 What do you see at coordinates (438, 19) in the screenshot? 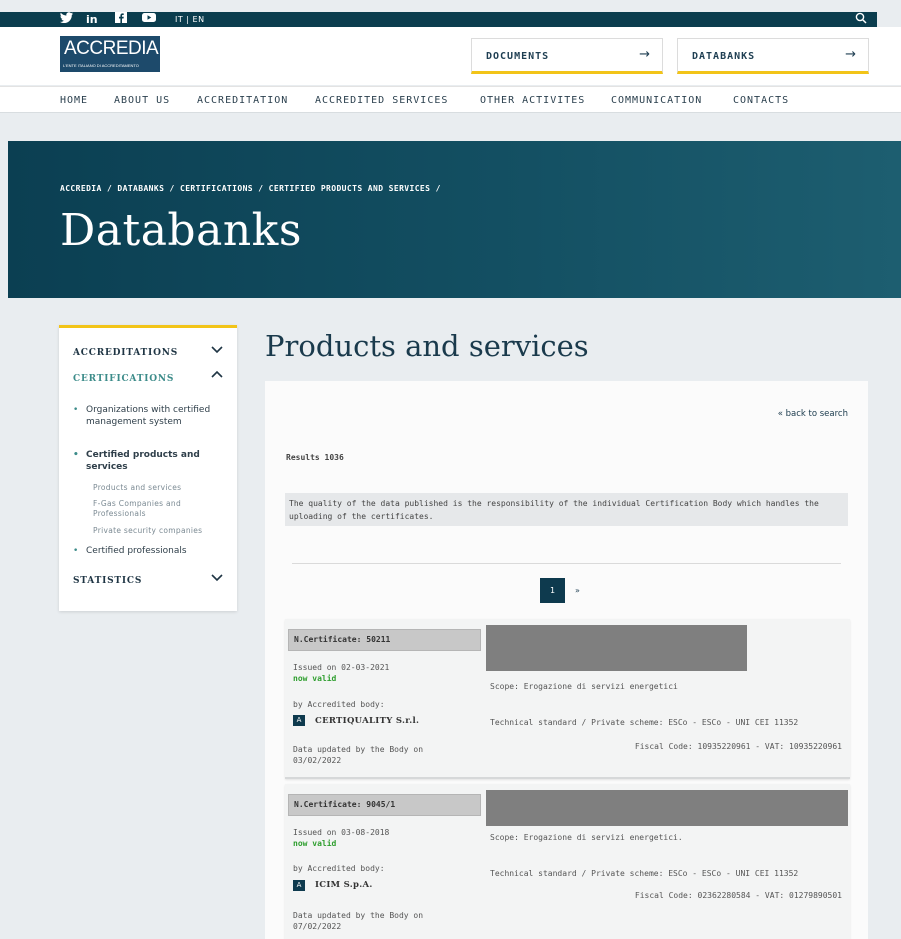
I see `social-bar: in IT | EN` at bounding box center [438, 19].